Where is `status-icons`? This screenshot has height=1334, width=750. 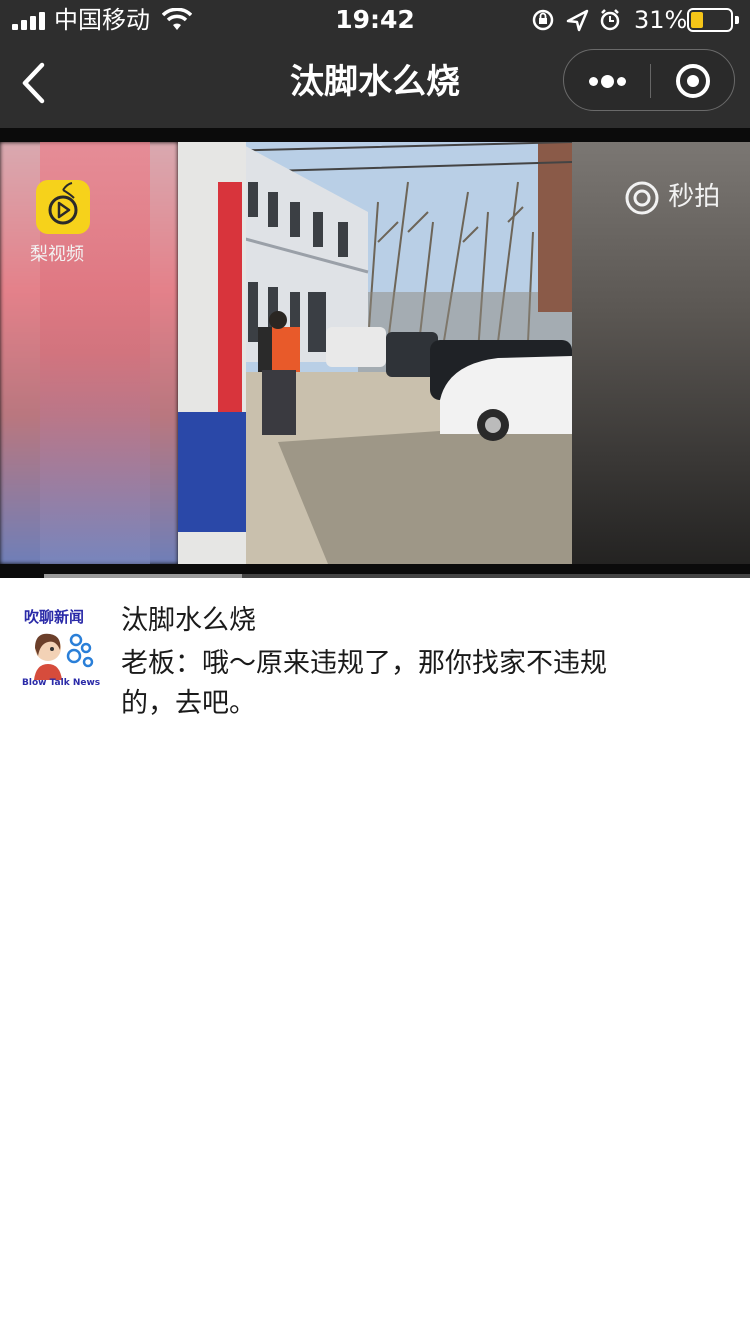
status-icons is located at coordinates (576, 20).